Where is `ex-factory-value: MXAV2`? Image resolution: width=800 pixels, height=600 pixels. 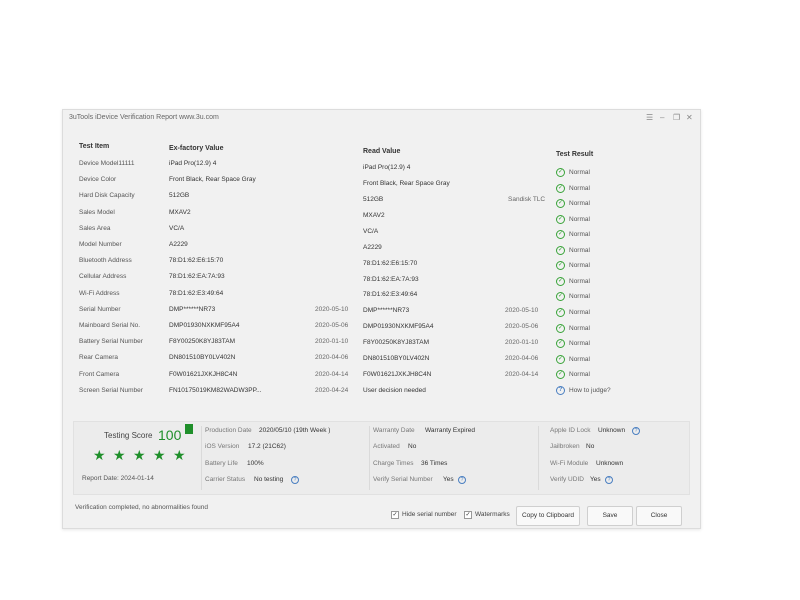 ex-factory-value: MXAV2 is located at coordinates (180, 212).